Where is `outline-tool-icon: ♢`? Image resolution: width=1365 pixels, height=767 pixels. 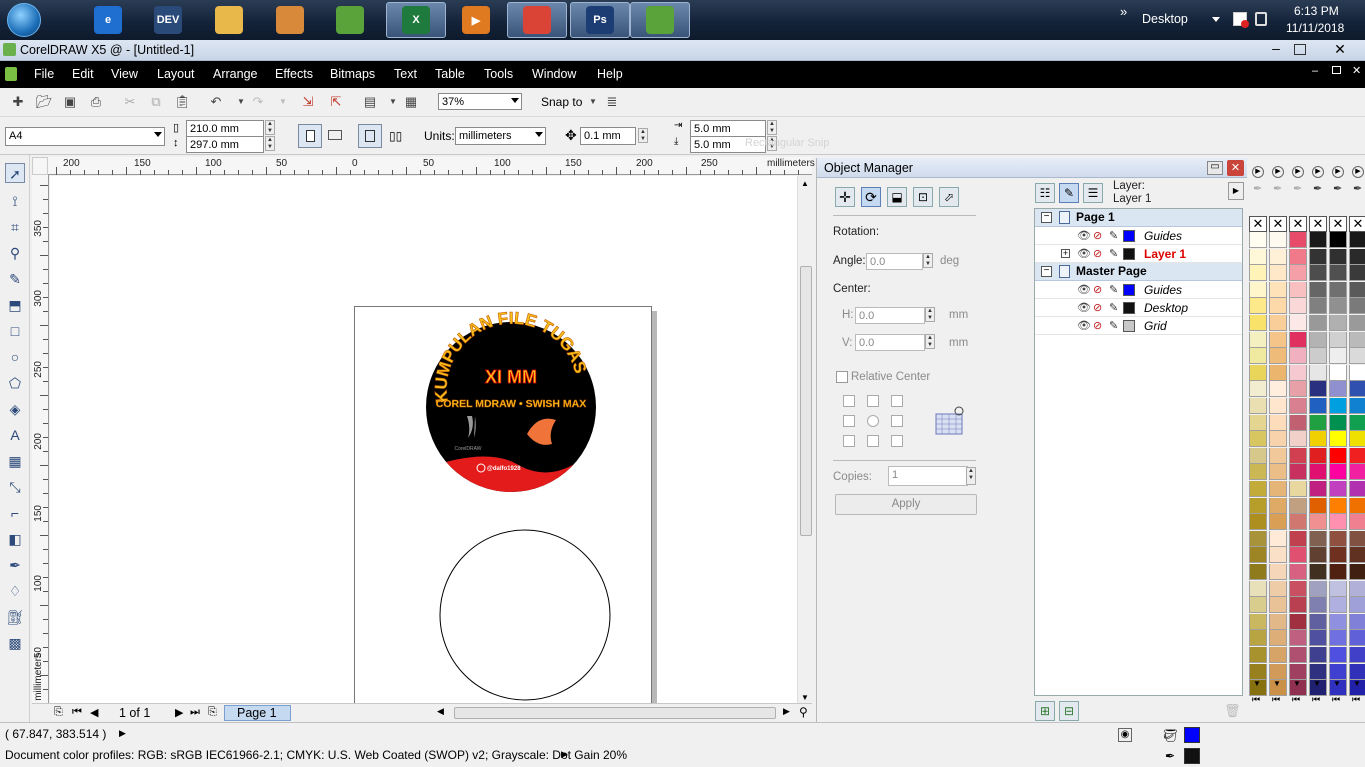 outline-tool-icon: ♢ is located at coordinates (15, 591).